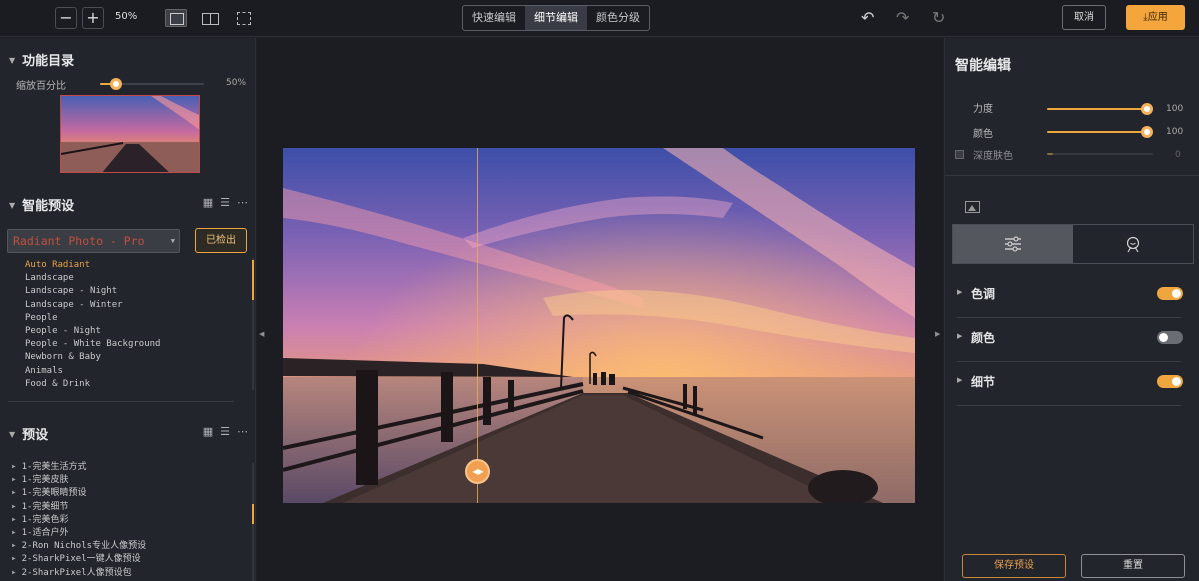 The image size is (1199, 581). What do you see at coordinates (92, 291) in the screenshot?
I see `list-item: Landscape - Night` at bounding box center [92, 291].